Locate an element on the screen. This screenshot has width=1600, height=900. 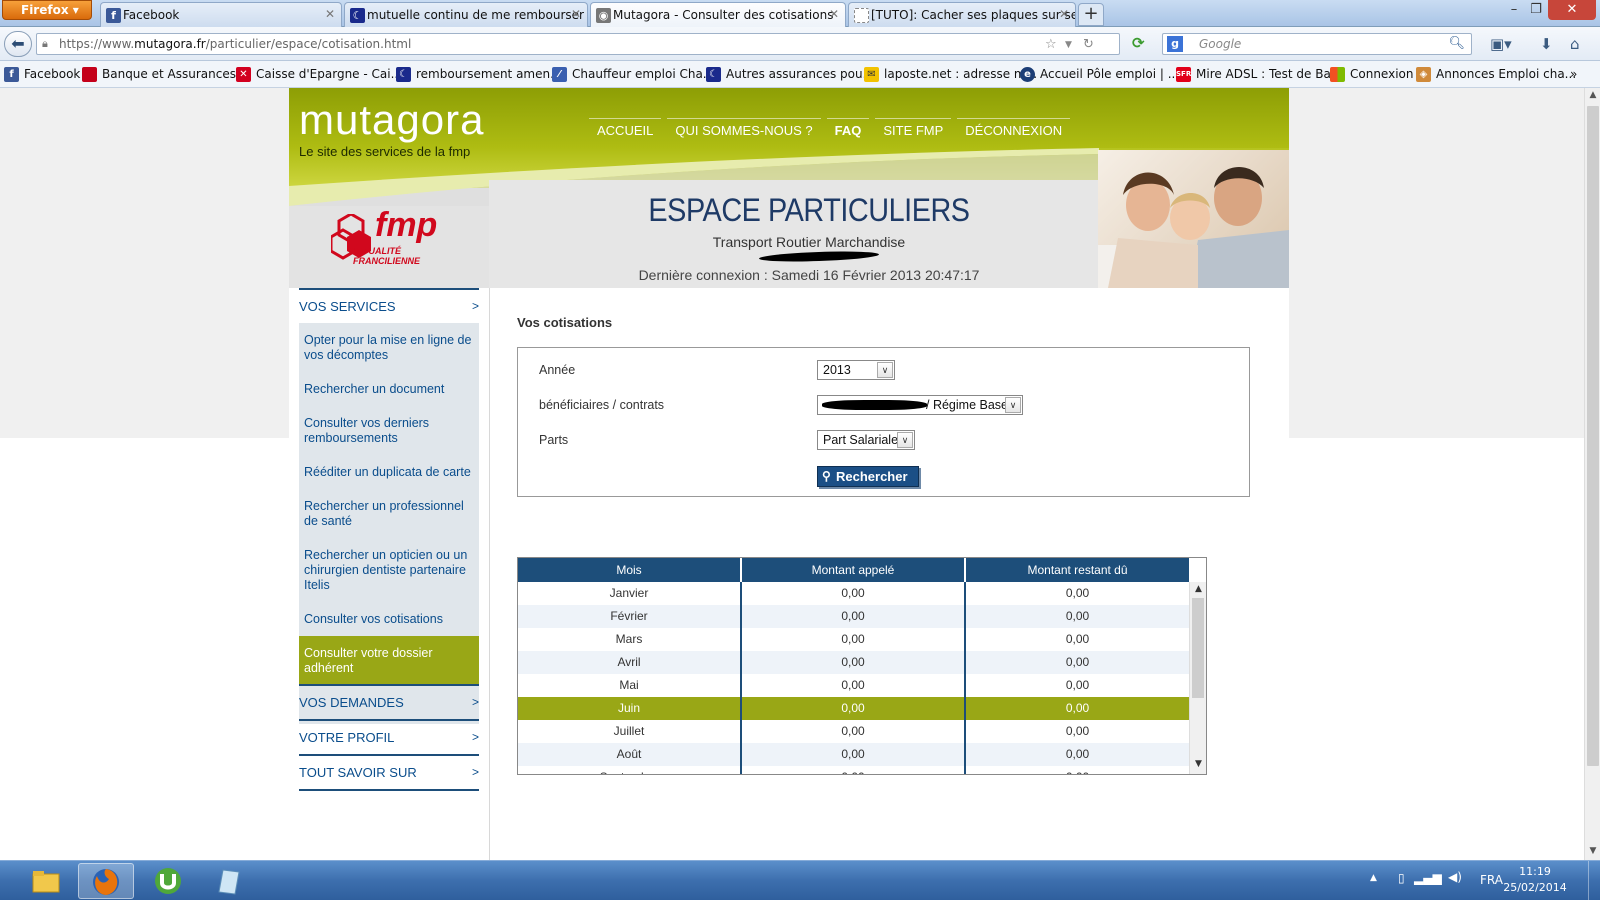
volume-icon: ◀) is located at coordinates (1455, 877).